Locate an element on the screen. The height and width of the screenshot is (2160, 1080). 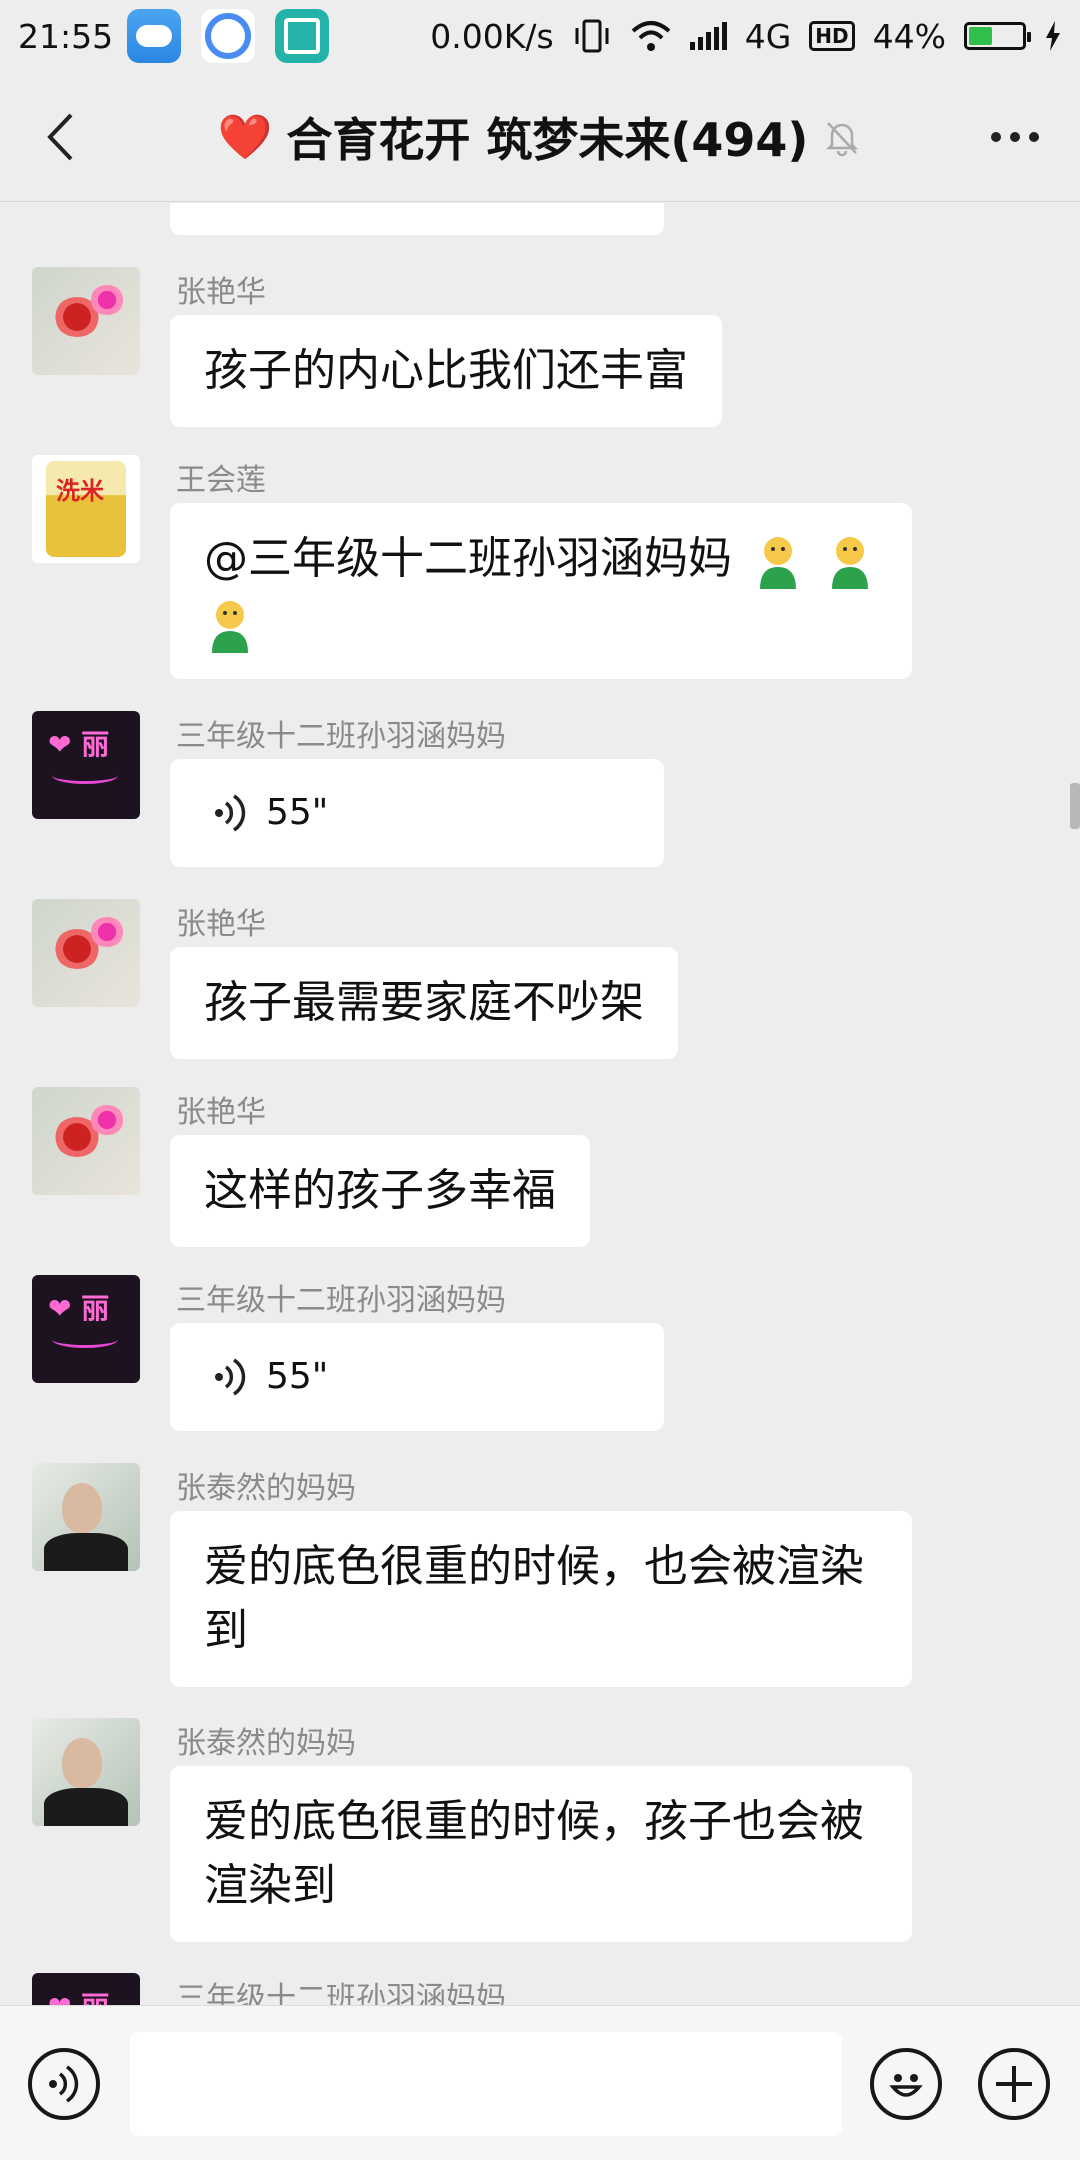
sender-name: 王会莲 is located at coordinates (221, 480).